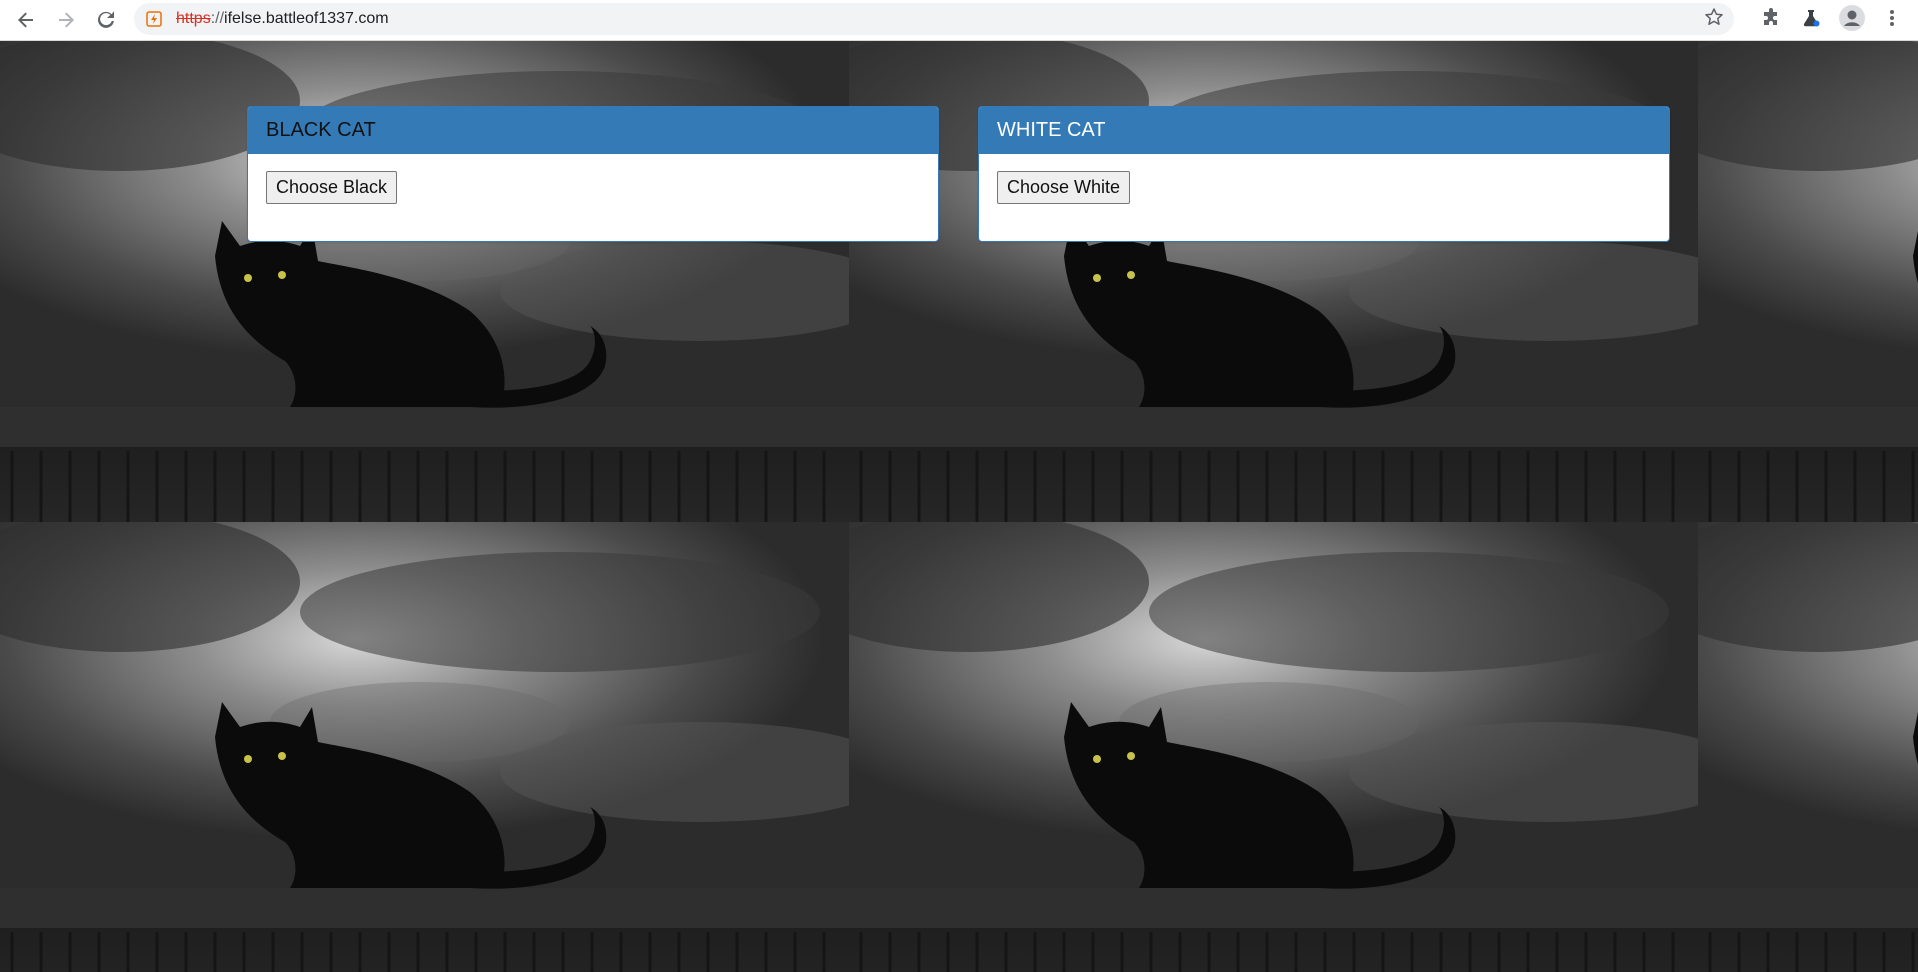  I want to click on reload-button, so click(106, 20).